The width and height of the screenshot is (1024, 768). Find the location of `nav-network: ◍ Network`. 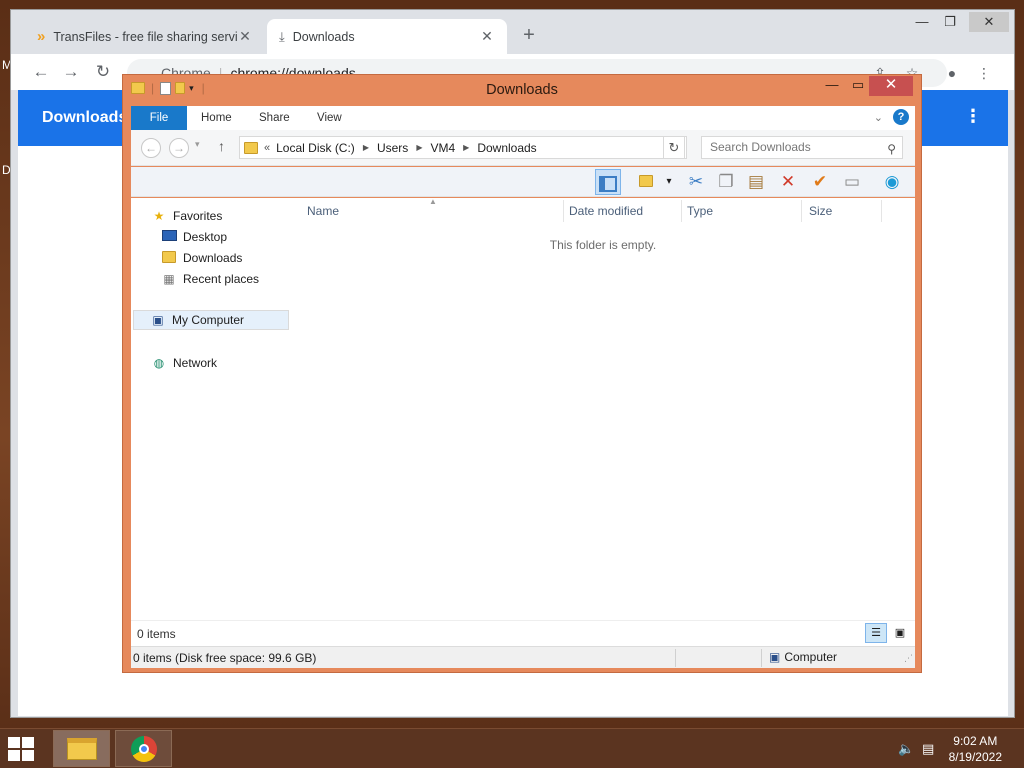

nav-network: ◍ Network is located at coordinates (184, 363).